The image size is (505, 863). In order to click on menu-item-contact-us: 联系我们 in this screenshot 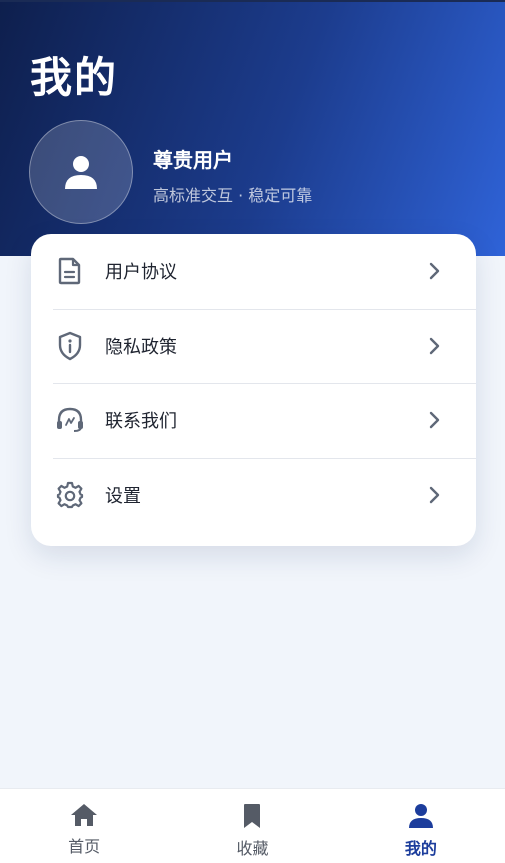, I will do `click(253, 420)`.